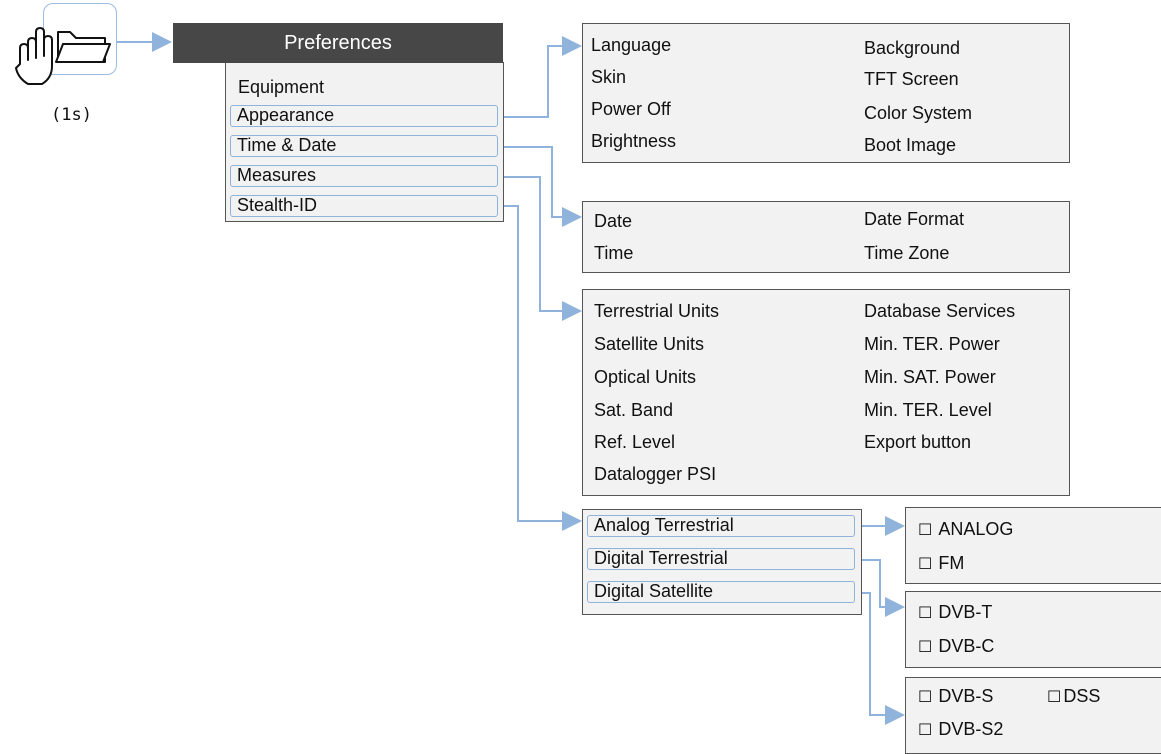  What do you see at coordinates (364, 206) in the screenshot?
I see `menu-item-stealth-id: Stealth-ID` at bounding box center [364, 206].